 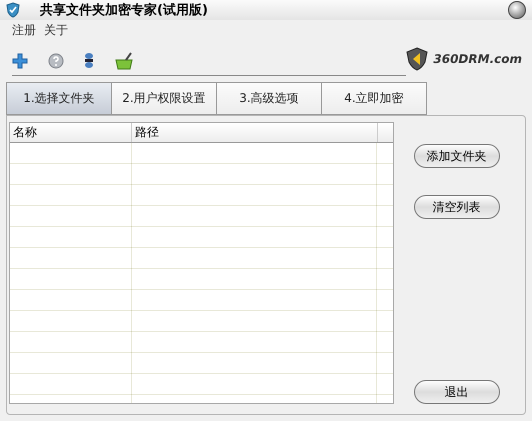 What do you see at coordinates (56, 60) in the screenshot?
I see `help-icon` at bounding box center [56, 60].